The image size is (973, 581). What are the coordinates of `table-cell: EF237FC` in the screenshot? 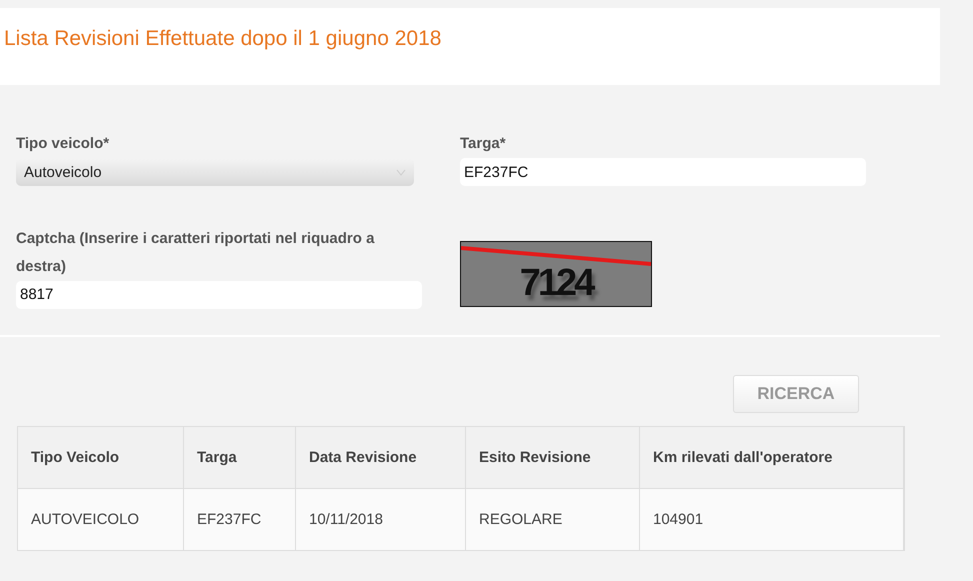 It's located at (240, 519).